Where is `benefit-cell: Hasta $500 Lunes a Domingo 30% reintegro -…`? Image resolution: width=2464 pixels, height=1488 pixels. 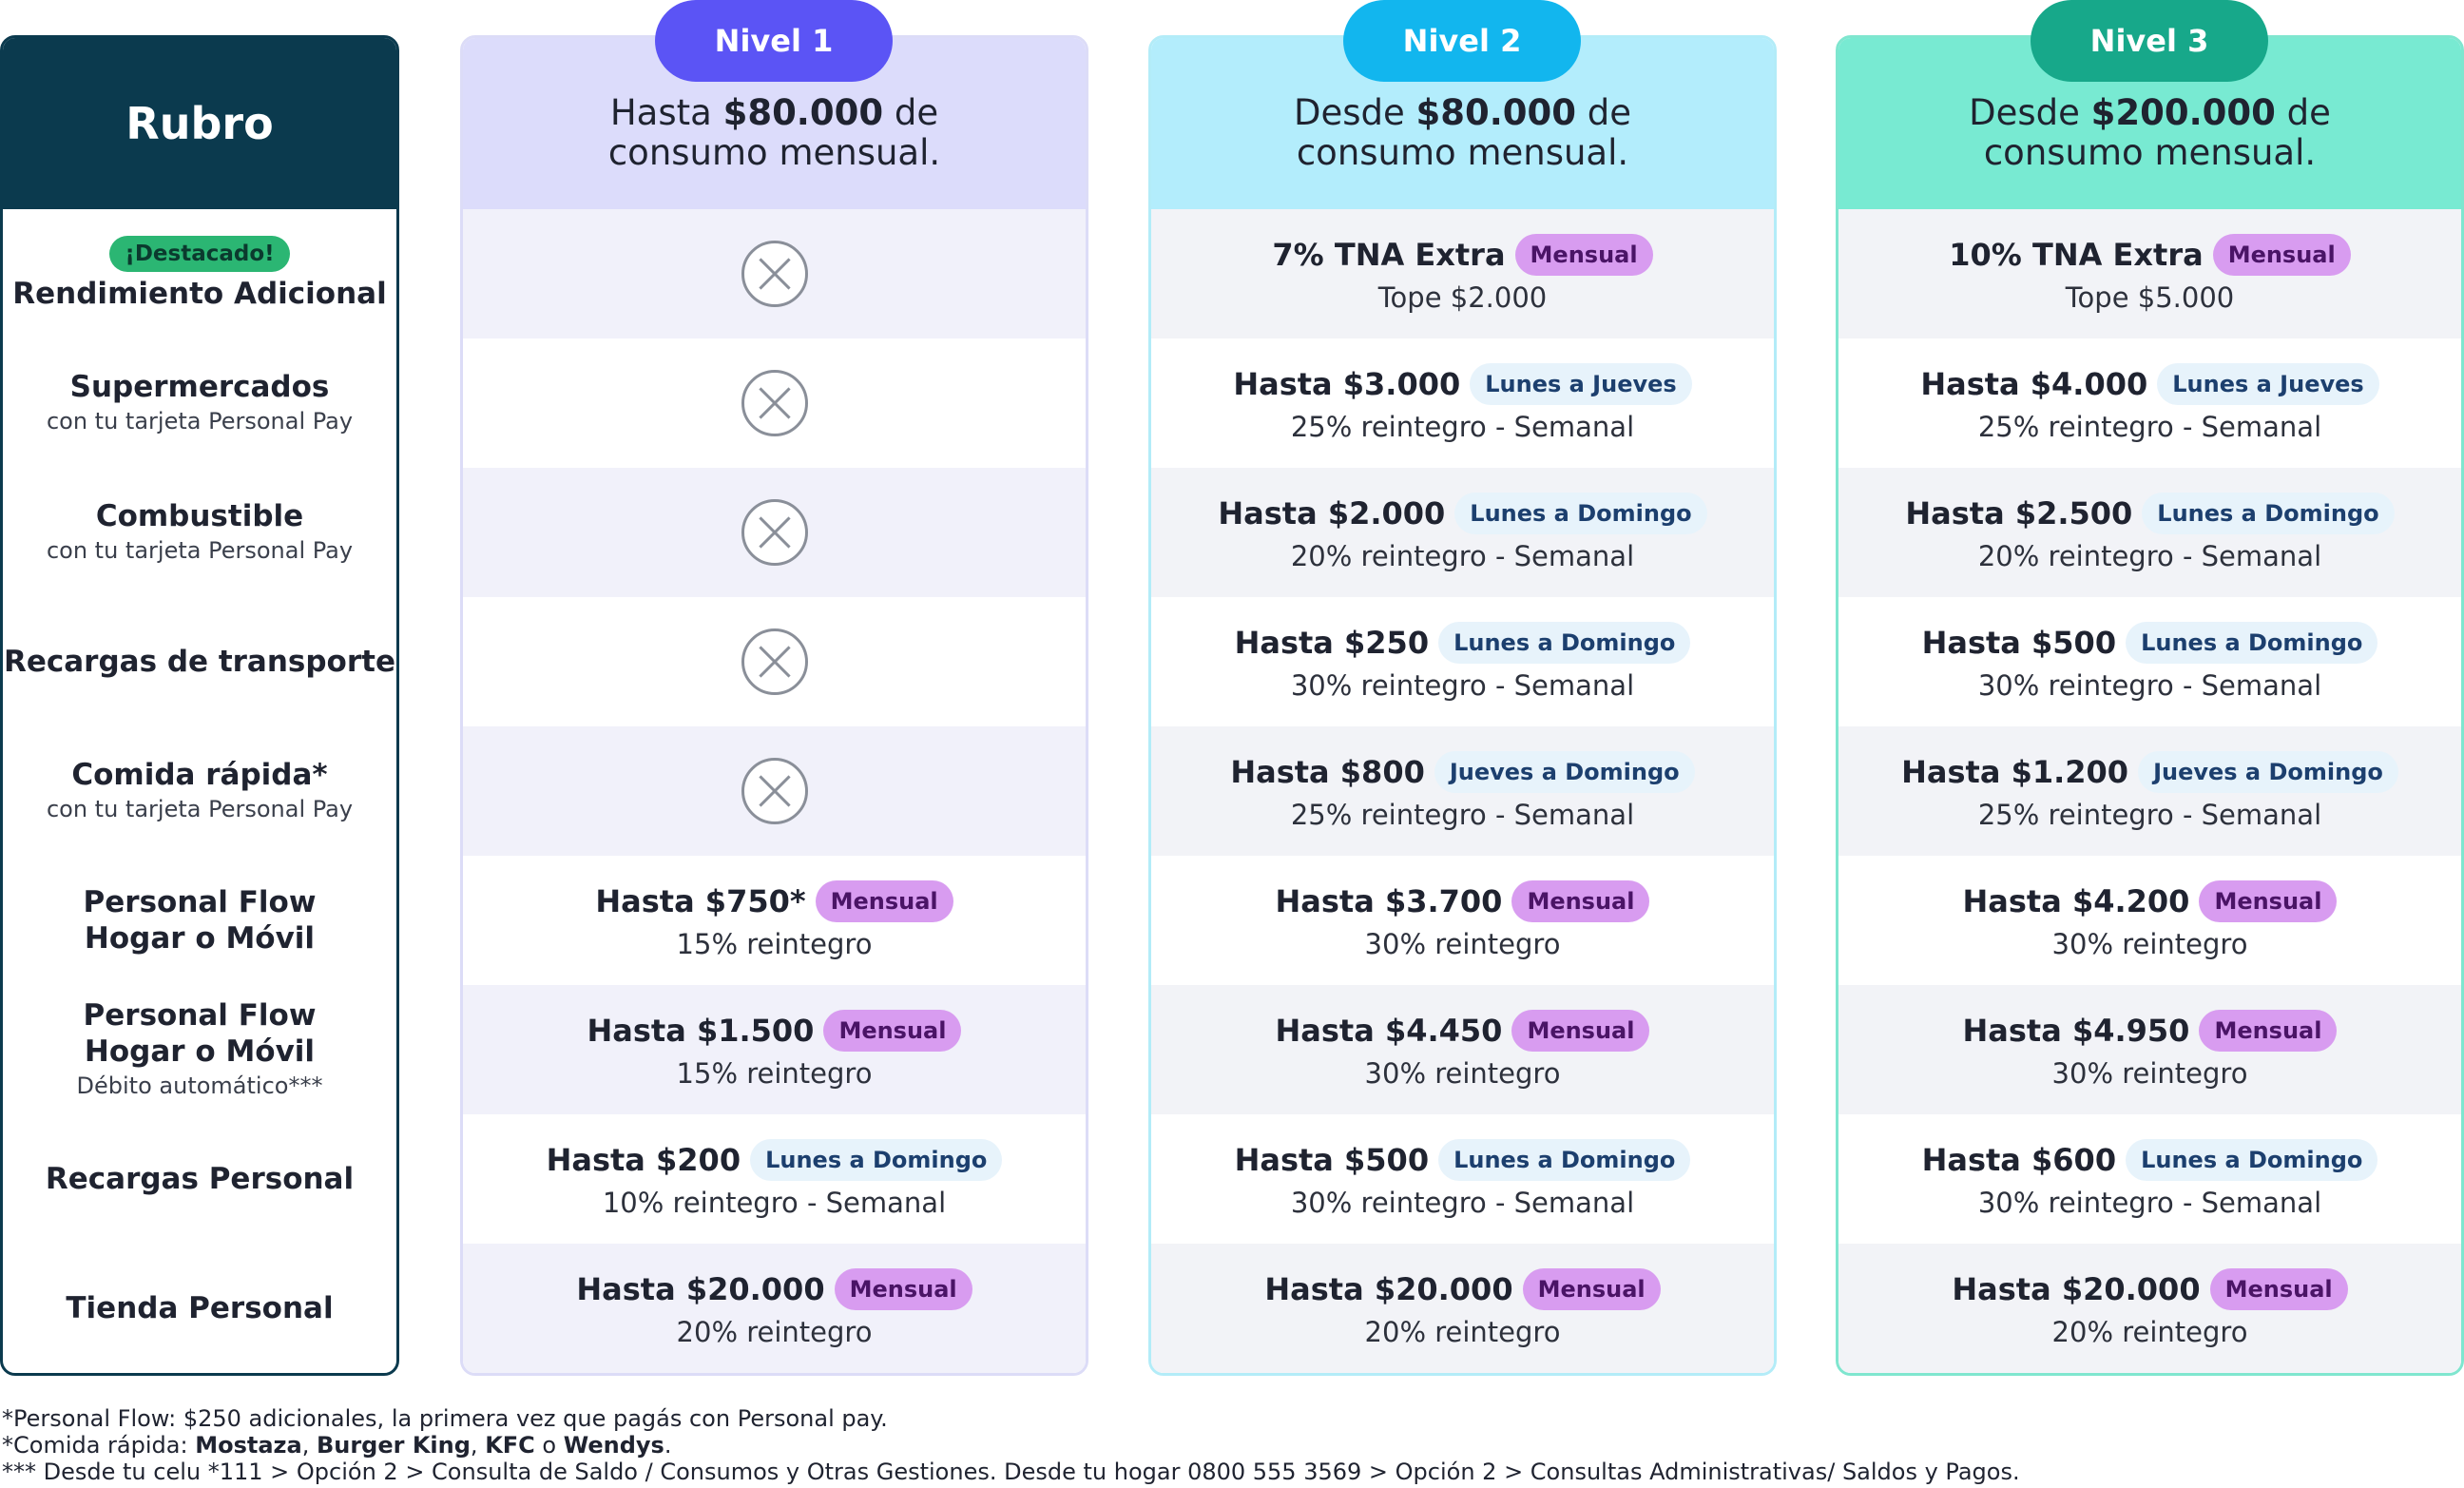
benefit-cell: Hasta $500 Lunes a Domingo 30% reintegro -… is located at coordinates (2150, 661).